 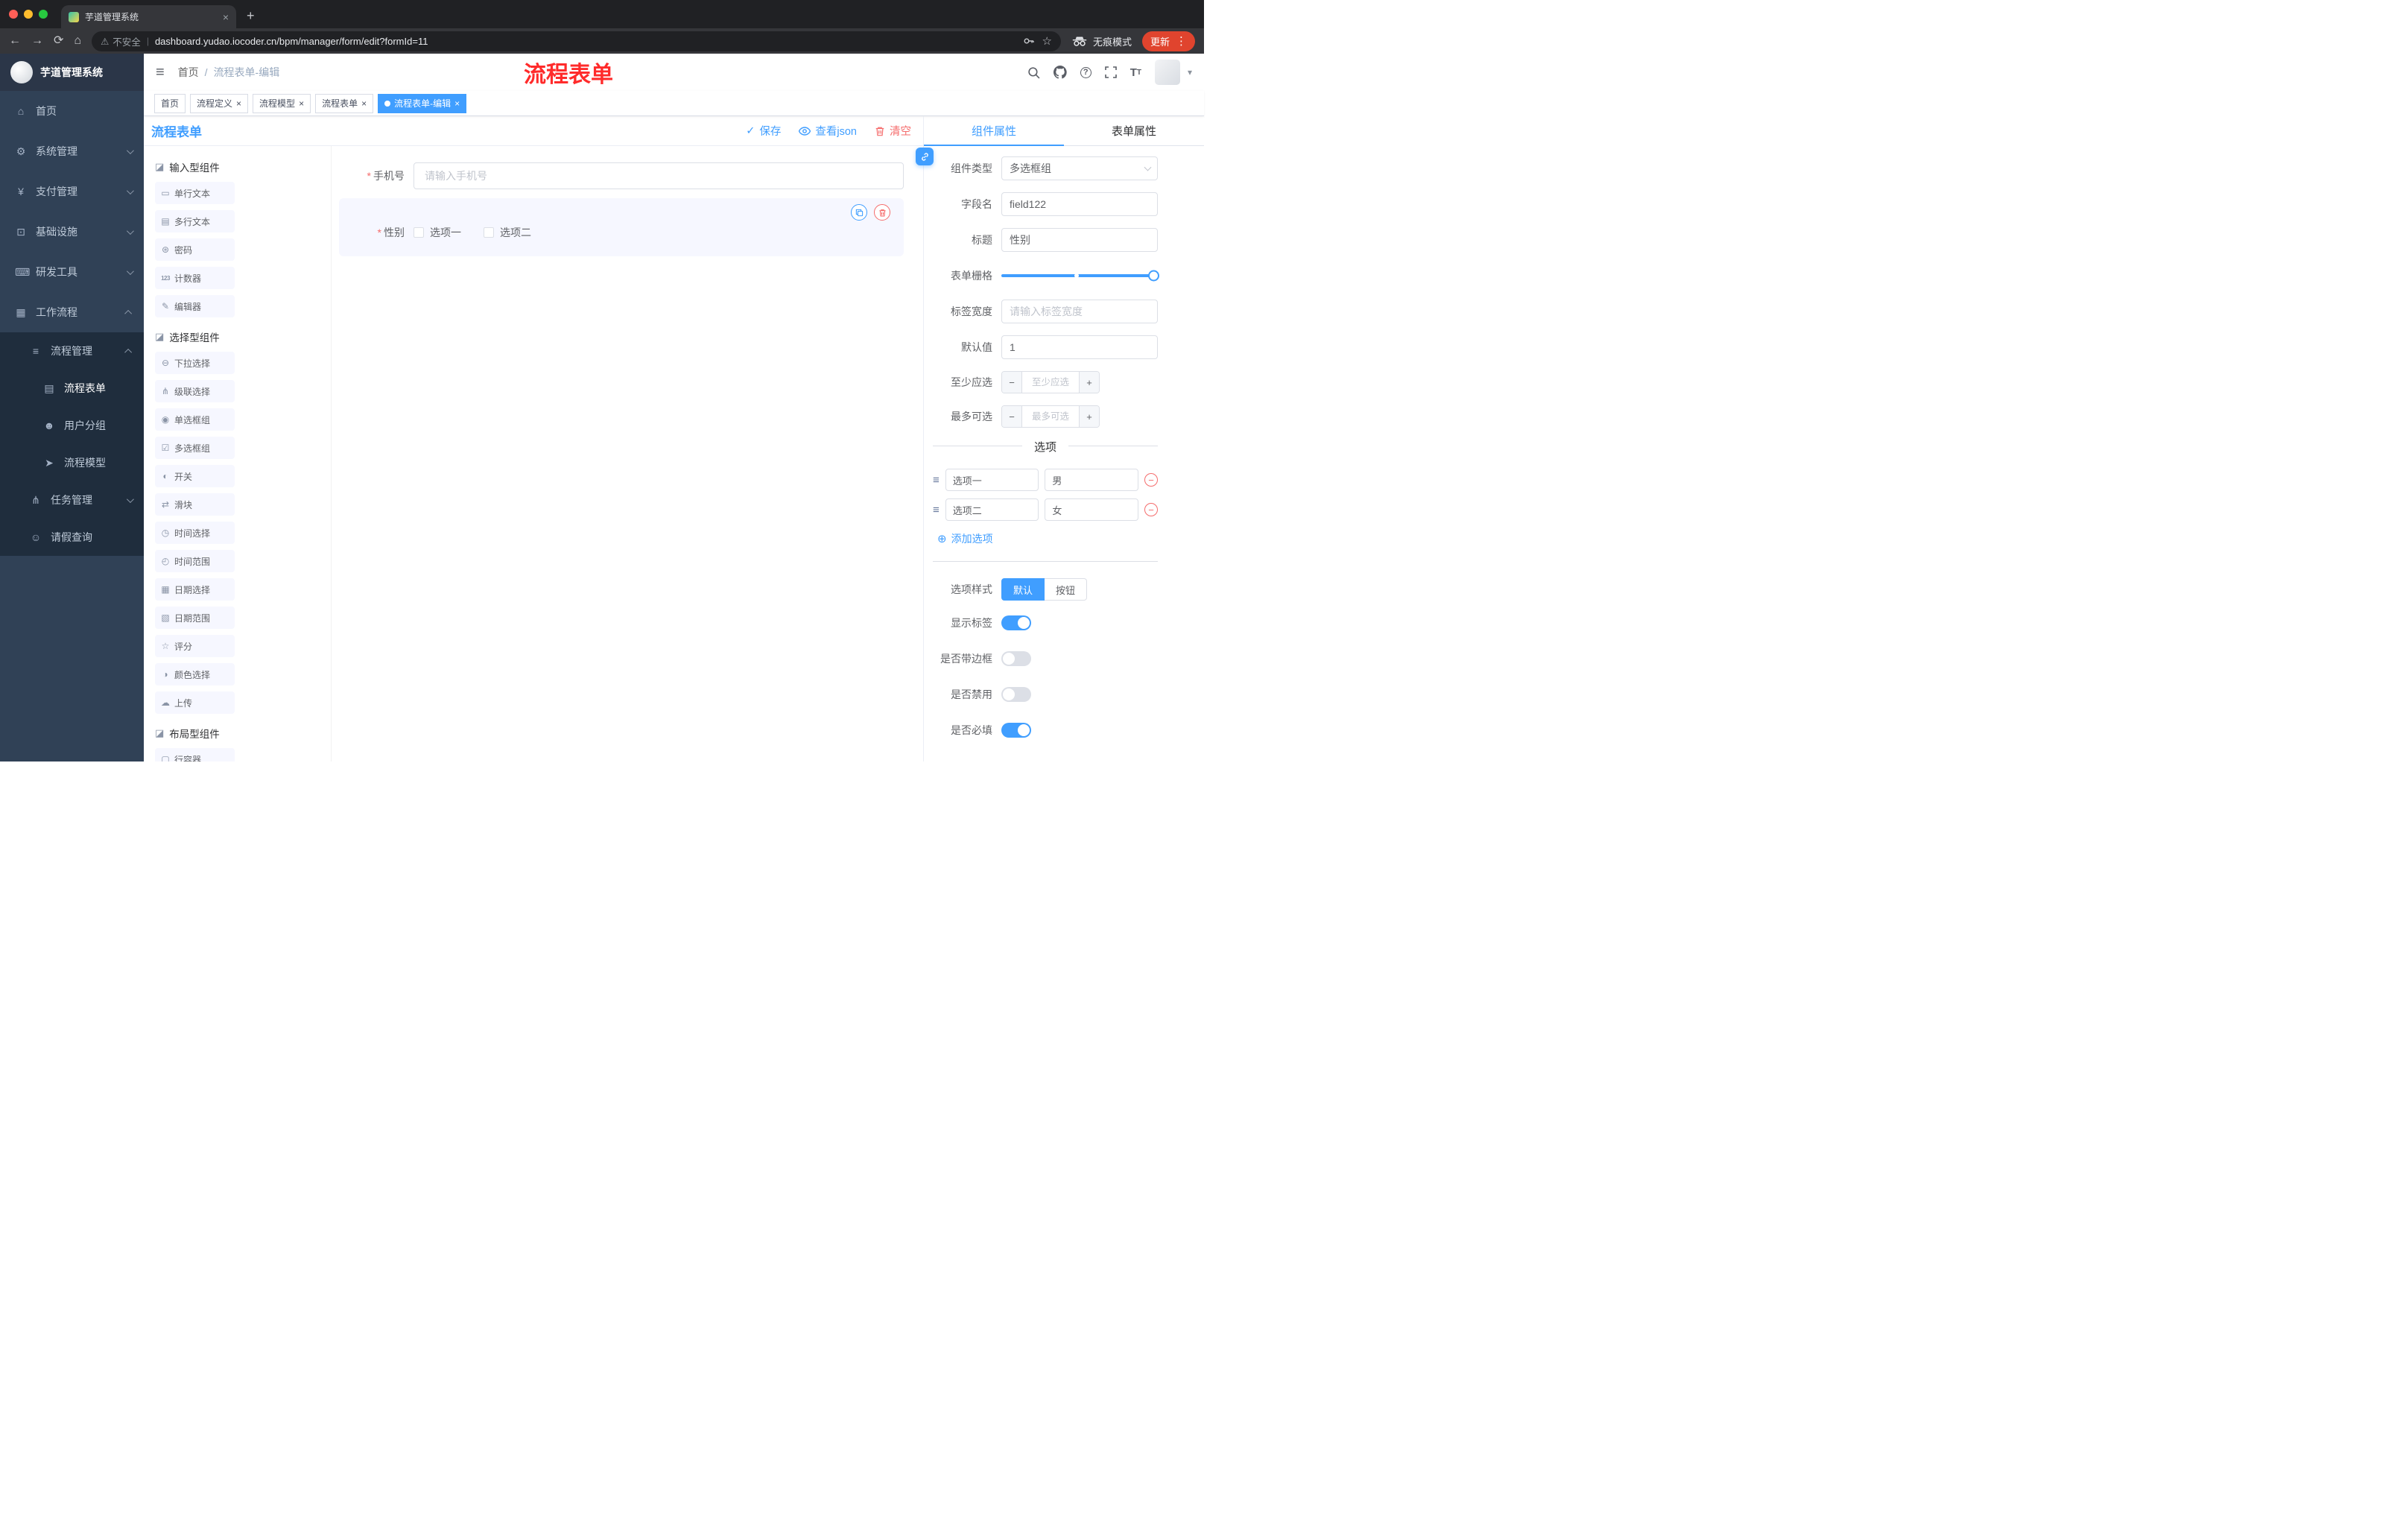 What do you see at coordinates (72, 151) in the screenshot?
I see `sidebar-item-system: ⚙ 系统管理` at bounding box center [72, 151].